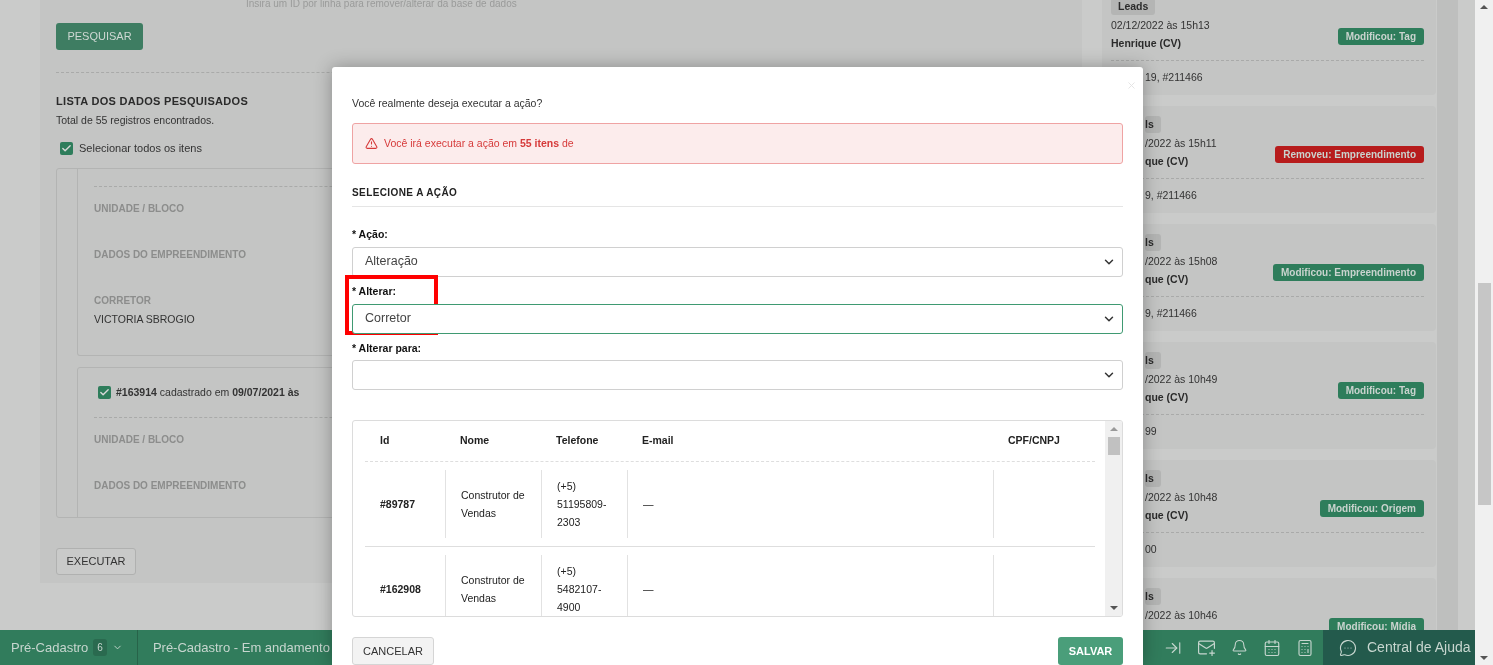 Image resolution: width=1493 pixels, height=665 pixels. Describe the element at coordinates (1034, 441) in the screenshot. I see `column-header: CPF/CNPJ` at that location.